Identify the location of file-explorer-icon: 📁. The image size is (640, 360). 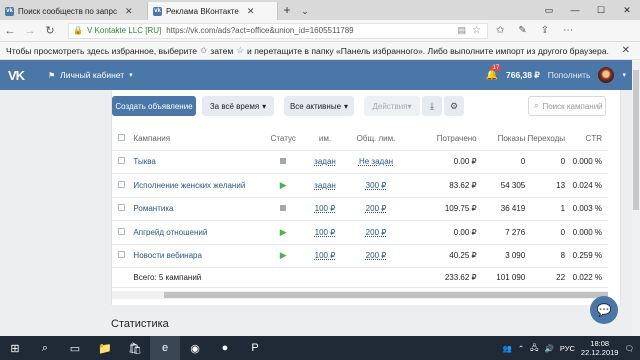
(105, 348).